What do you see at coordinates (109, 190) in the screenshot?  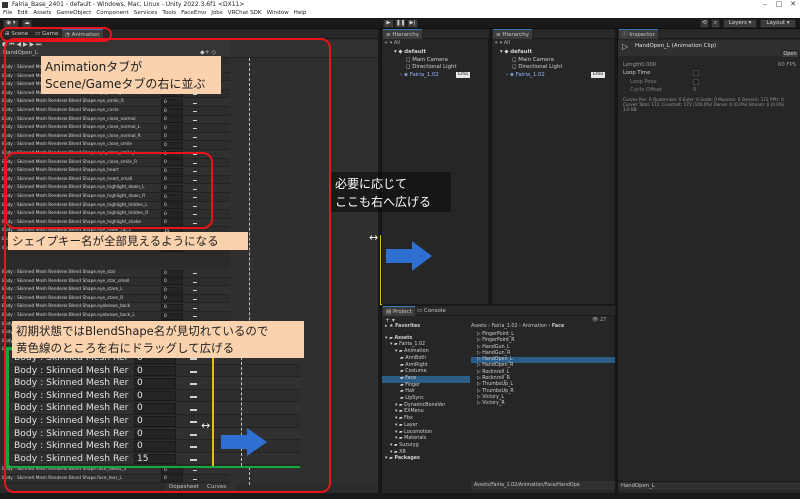 I see `blendshape-names-highlight` at bounding box center [109, 190].